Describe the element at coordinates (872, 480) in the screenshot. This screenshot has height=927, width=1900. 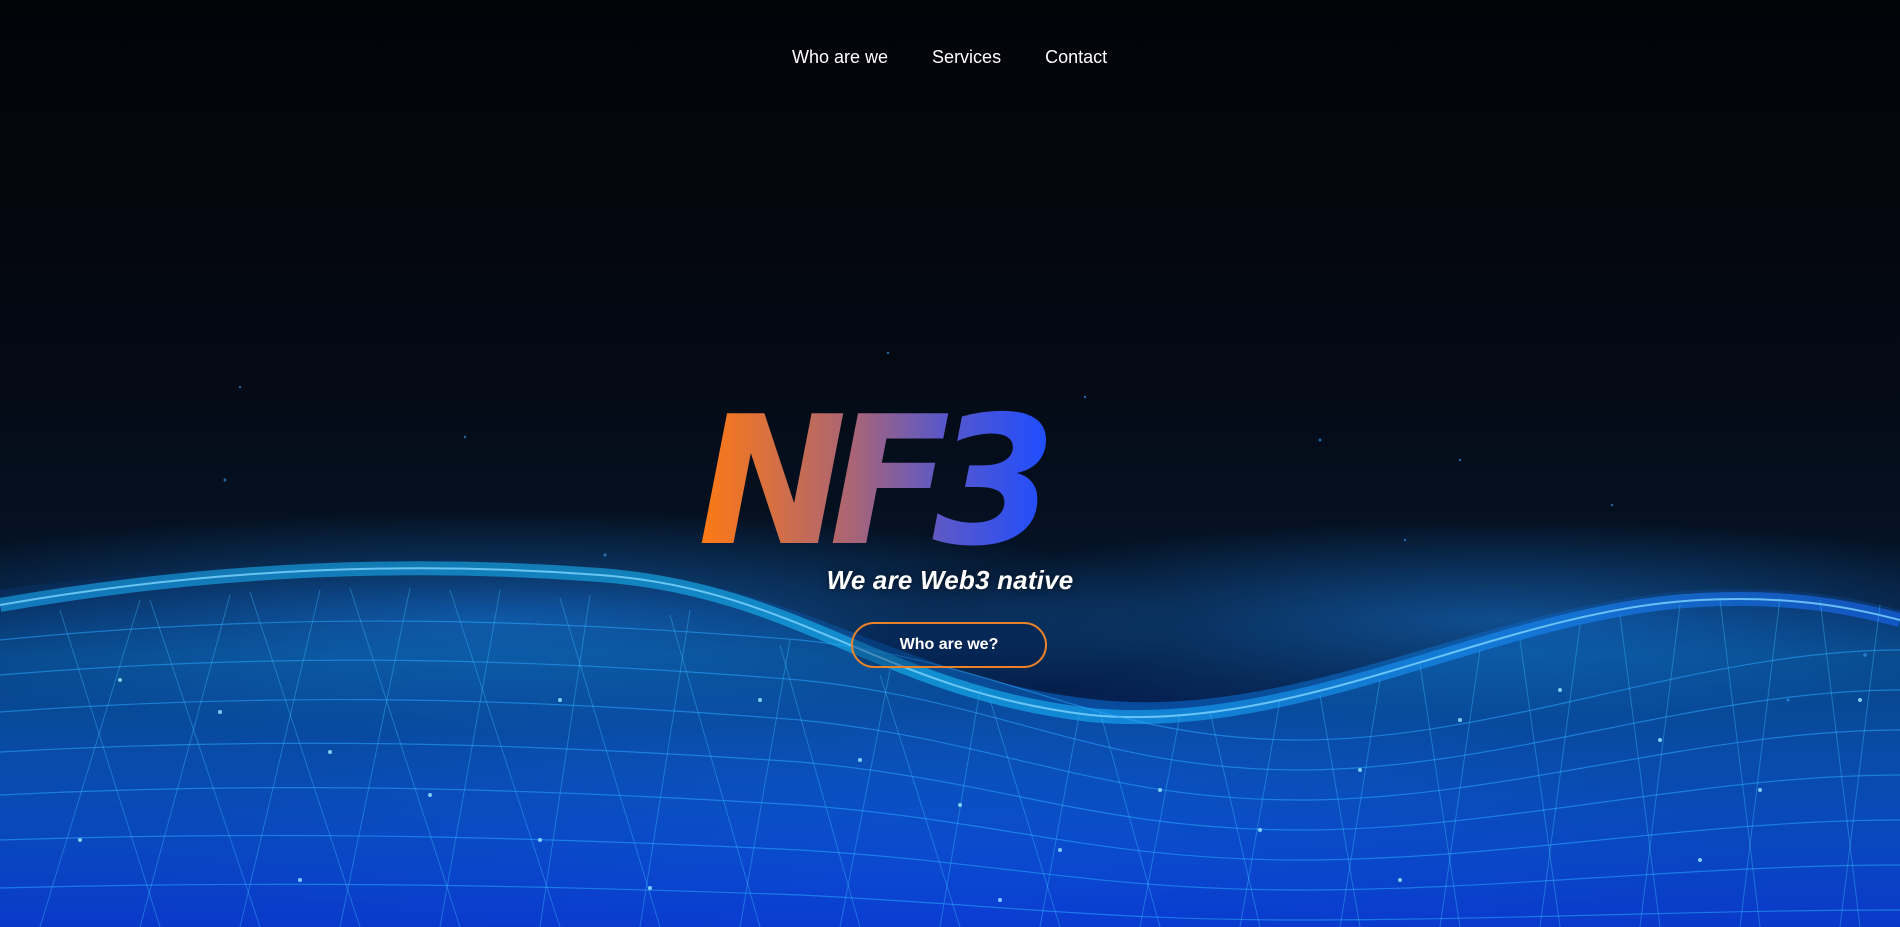
I see `logo-text: NF3` at that location.